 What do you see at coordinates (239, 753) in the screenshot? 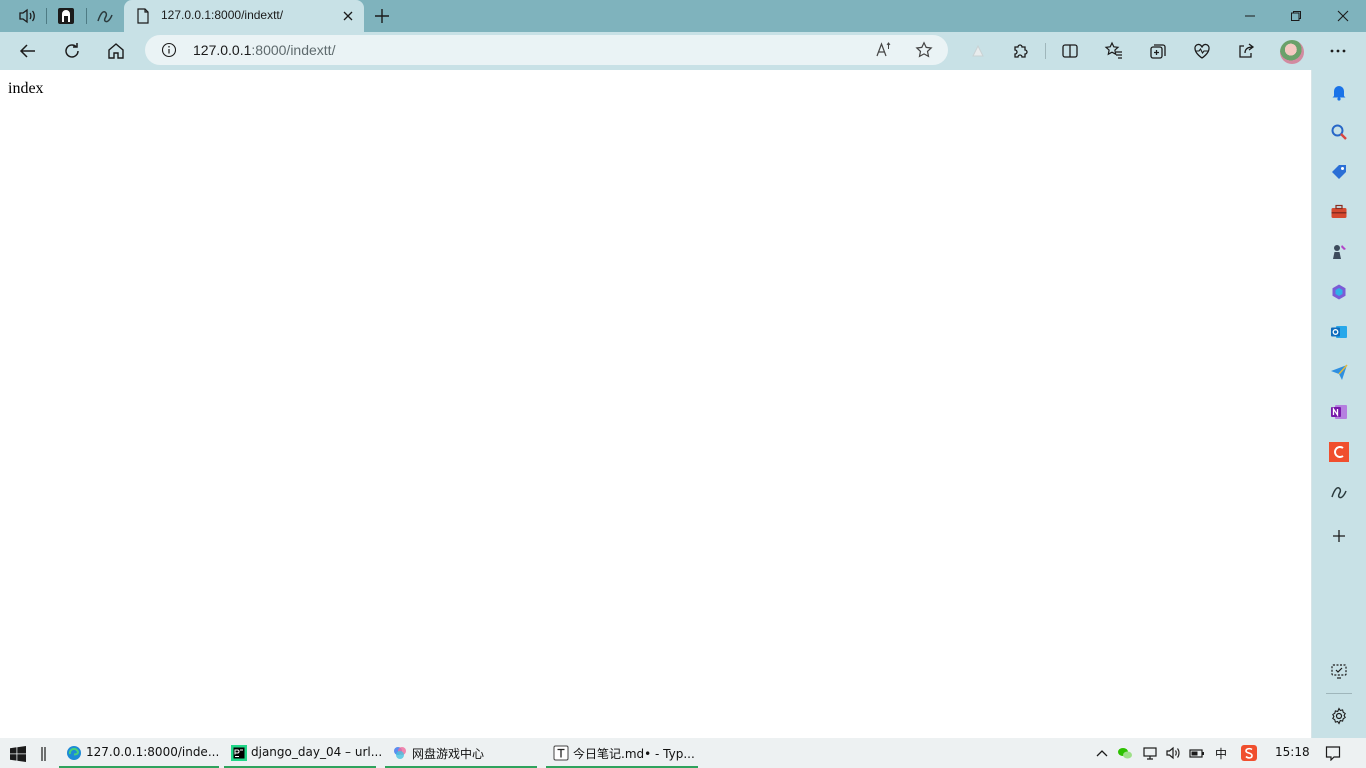
I see `pycharm-icon` at bounding box center [239, 753].